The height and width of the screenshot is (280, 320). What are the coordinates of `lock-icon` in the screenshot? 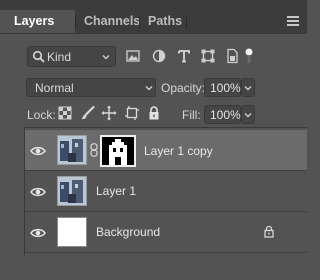 It's located at (269, 231).